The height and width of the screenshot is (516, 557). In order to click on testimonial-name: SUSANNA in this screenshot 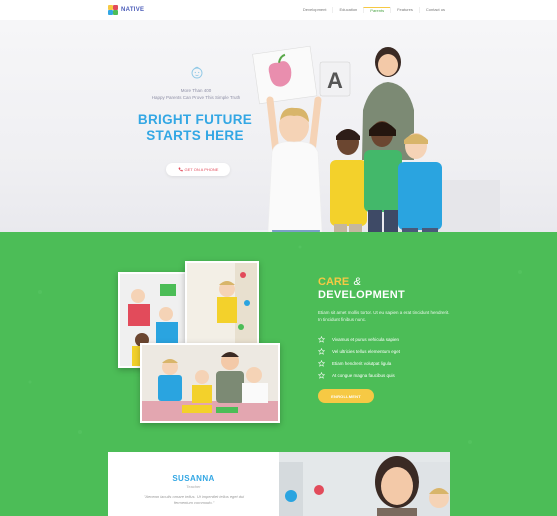, I will do `click(193, 478)`.